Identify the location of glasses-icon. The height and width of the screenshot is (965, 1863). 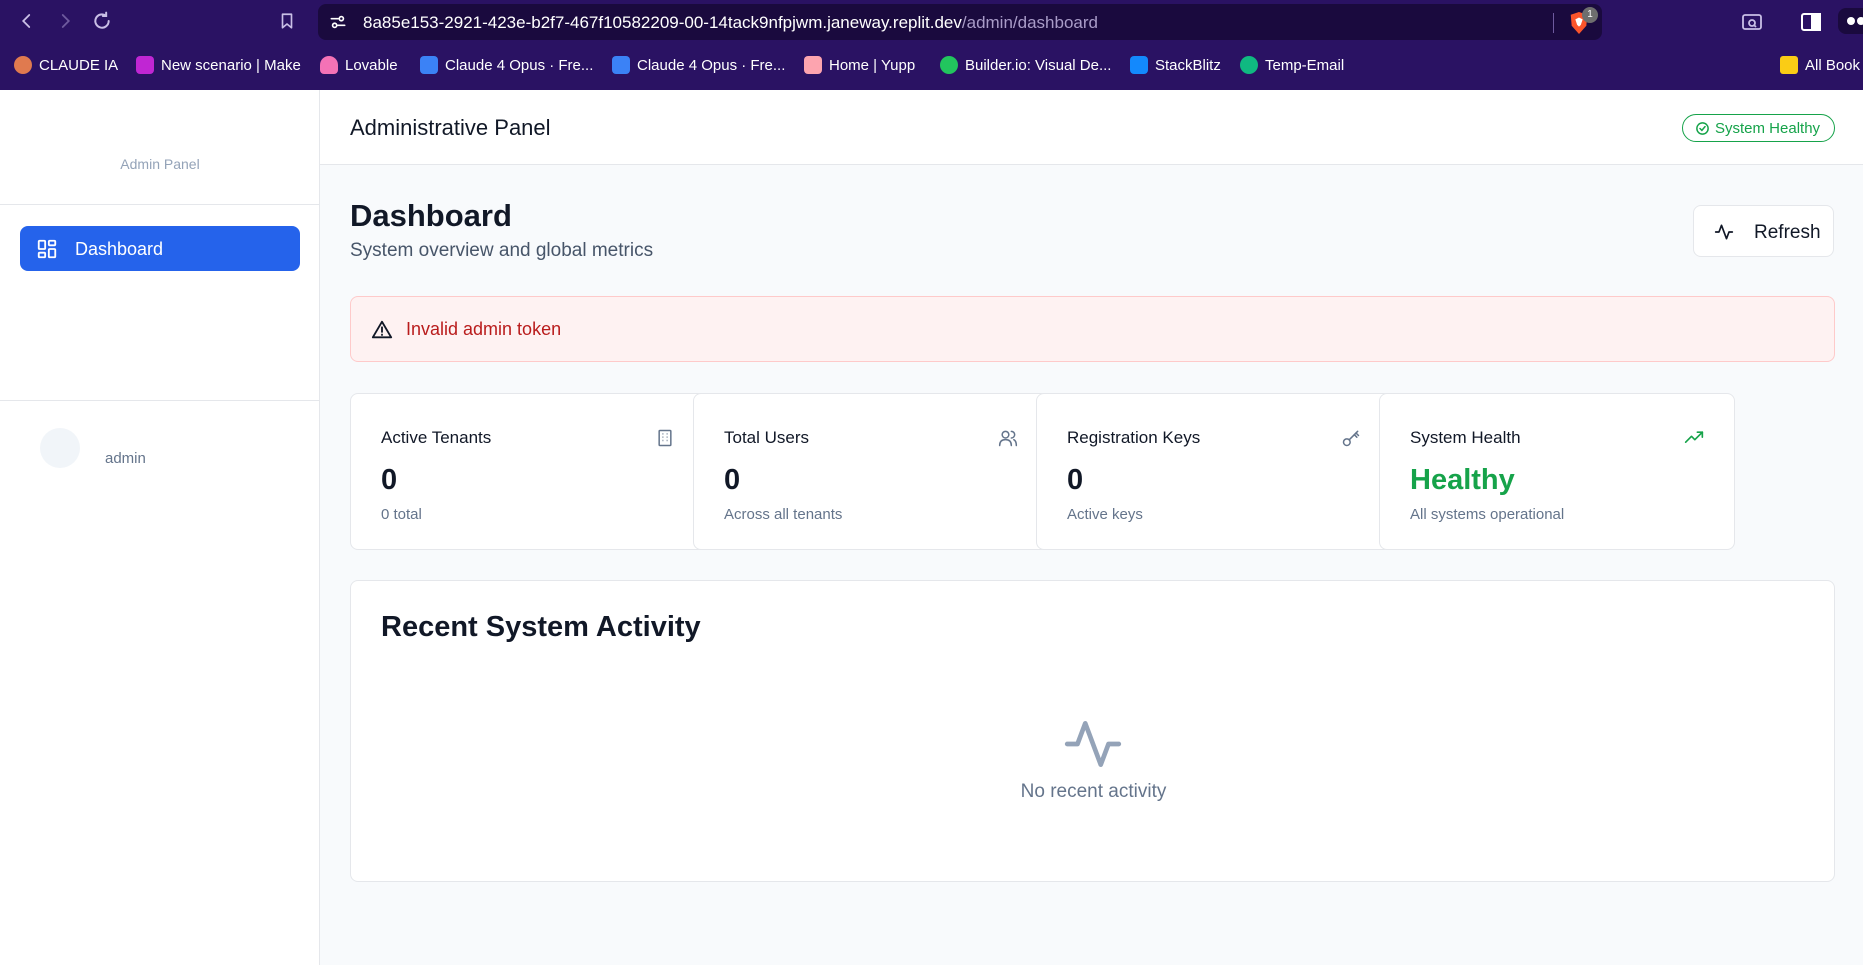
(1855, 21).